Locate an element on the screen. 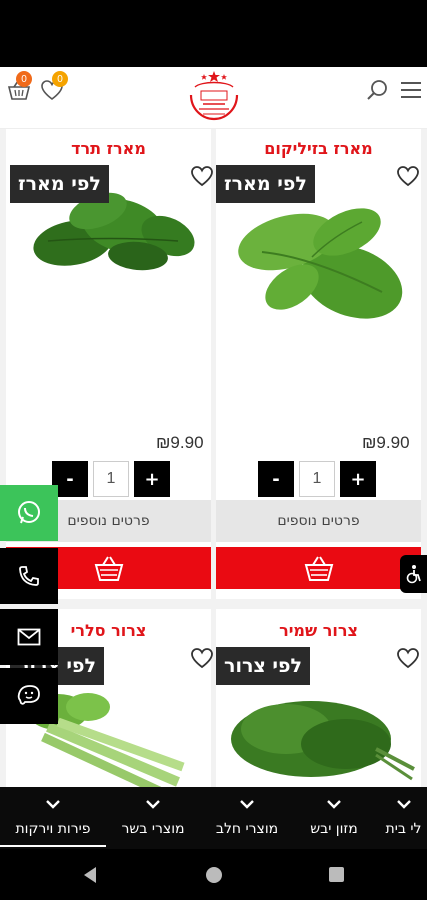 This screenshot has height=900, width=427. add-to-cart-button is located at coordinates (318, 568).